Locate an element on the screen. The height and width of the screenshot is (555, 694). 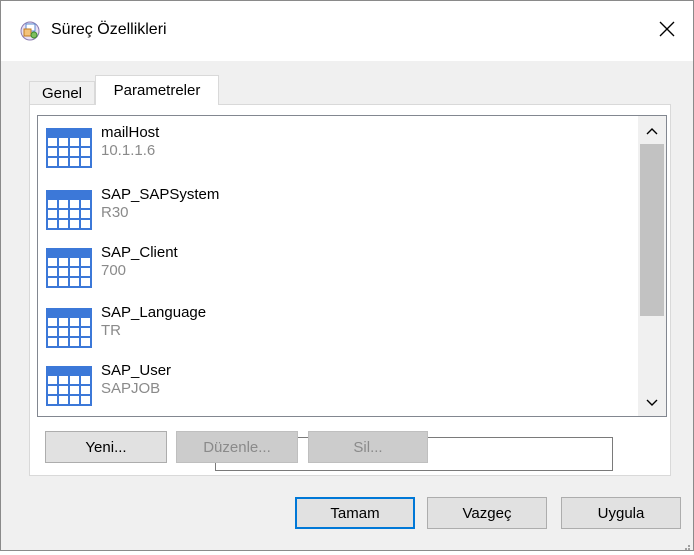
parameter-value: 10.1.1.6 is located at coordinates (128, 150).